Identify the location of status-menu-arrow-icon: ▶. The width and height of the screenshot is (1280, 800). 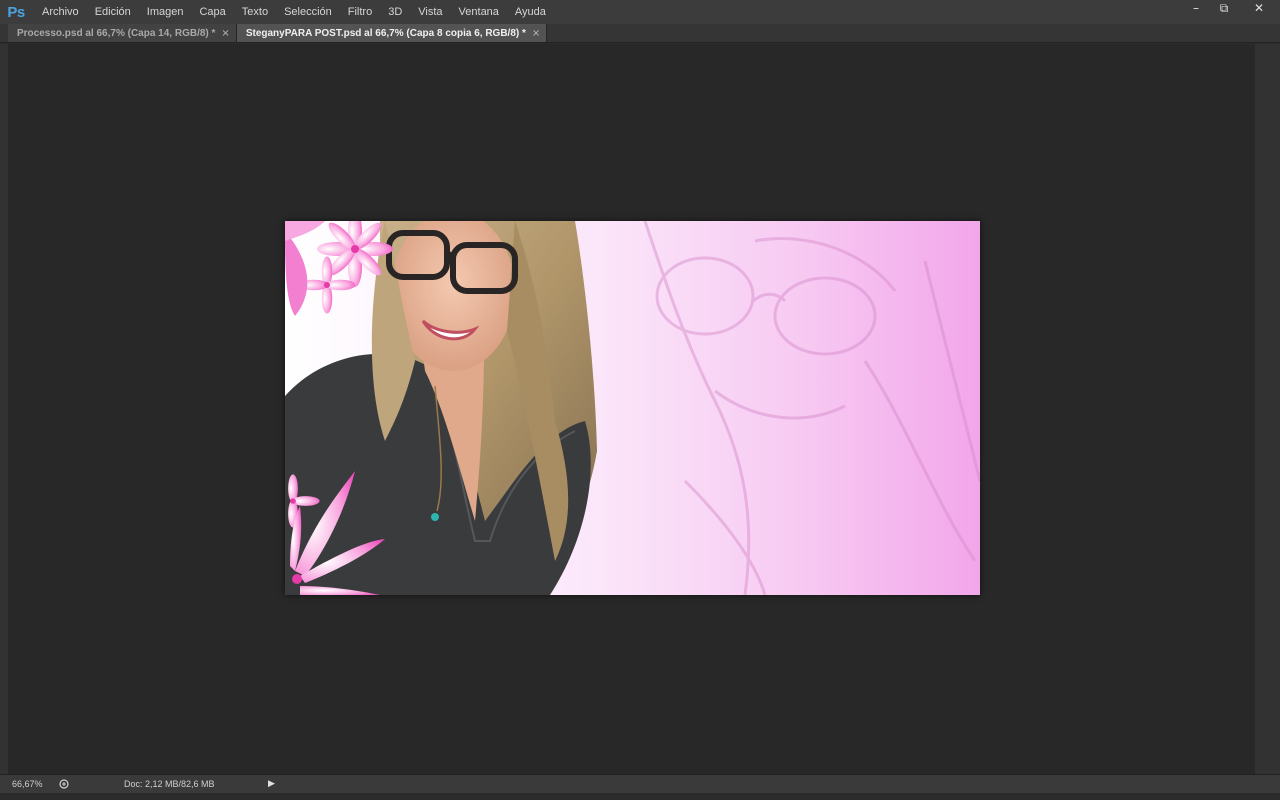
(273, 784).